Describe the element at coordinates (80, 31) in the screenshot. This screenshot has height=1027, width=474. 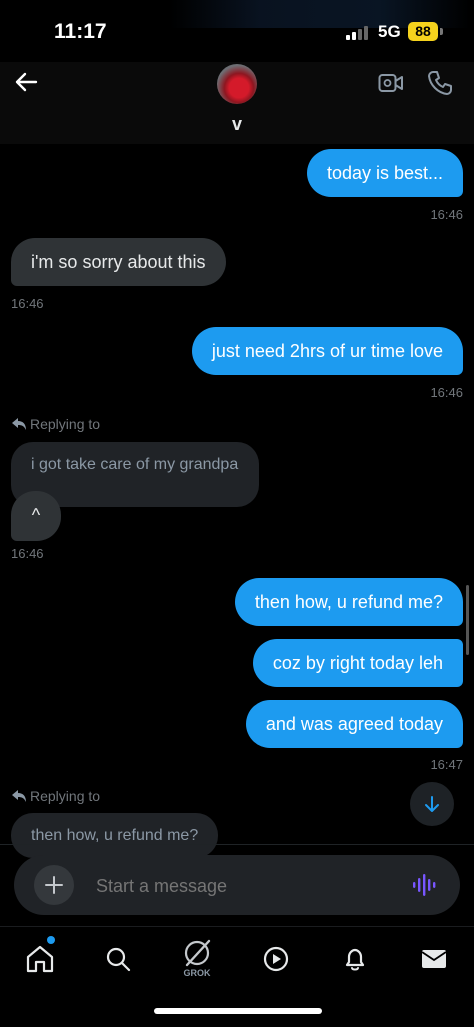
I see `status-time: 11:17` at that location.